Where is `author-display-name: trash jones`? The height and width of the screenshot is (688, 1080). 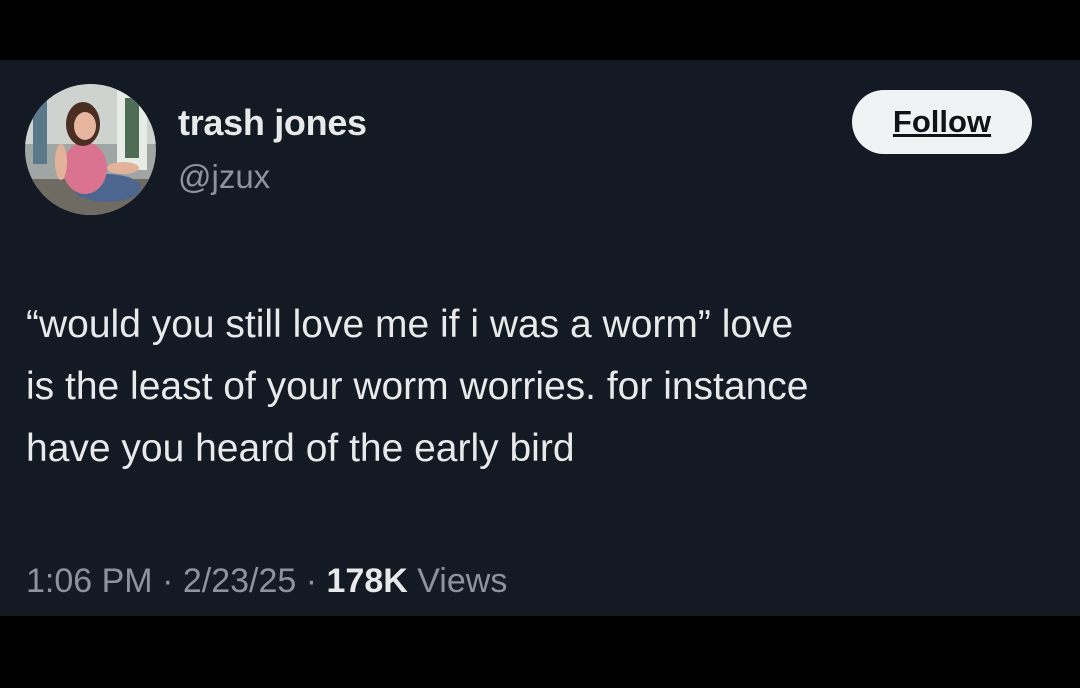
author-display-name: trash jones is located at coordinates (272, 123).